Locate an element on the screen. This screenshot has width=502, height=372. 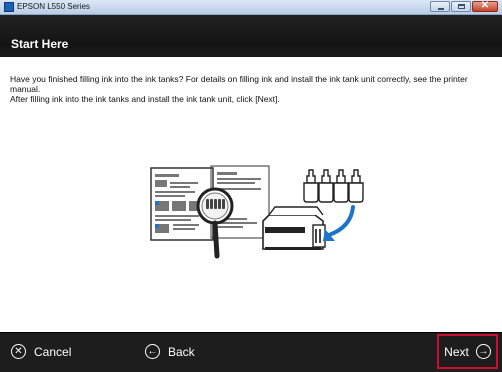
minimize-icon is located at coordinates (441, 9).